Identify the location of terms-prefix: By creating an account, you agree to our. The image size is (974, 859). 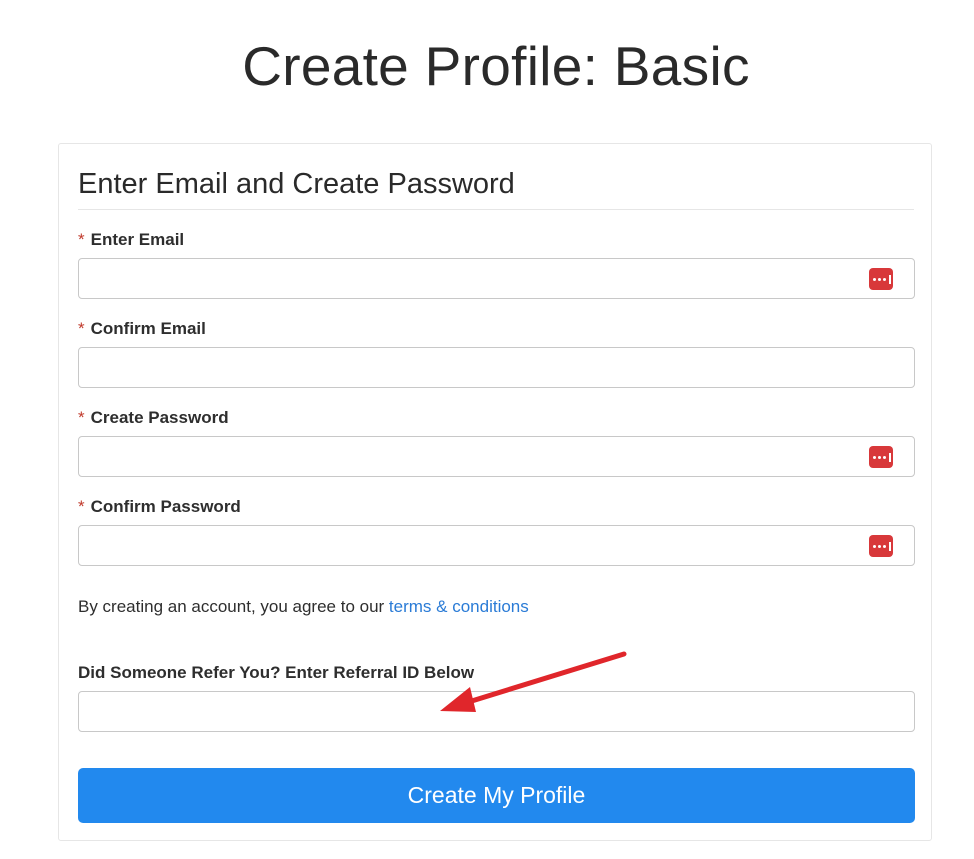
(233, 606).